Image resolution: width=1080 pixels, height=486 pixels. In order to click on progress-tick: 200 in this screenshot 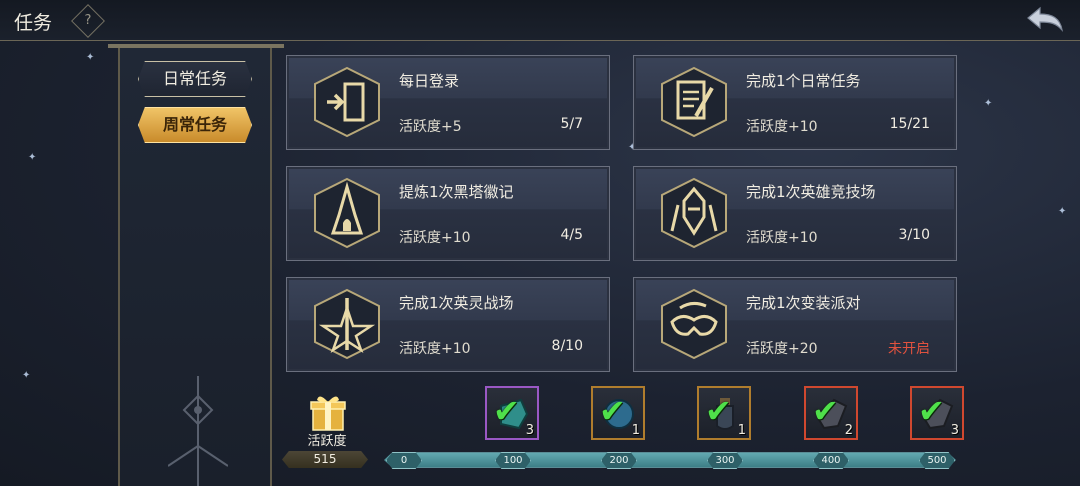, I will do `click(619, 460)`.